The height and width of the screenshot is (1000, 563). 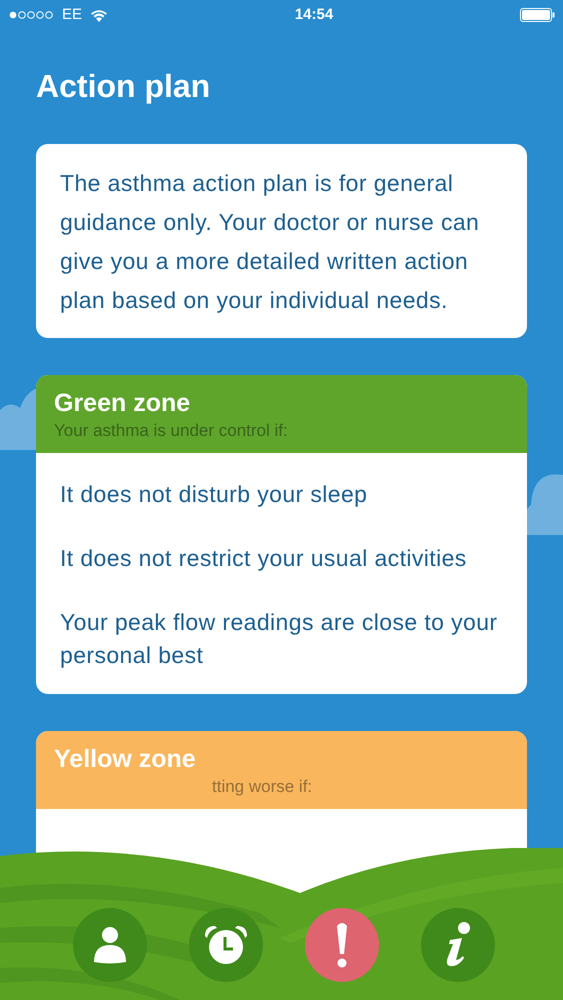 What do you see at coordinates (99, 15) in the screenshot?
I see `wifi-icon` at bounding box center [99, 15].